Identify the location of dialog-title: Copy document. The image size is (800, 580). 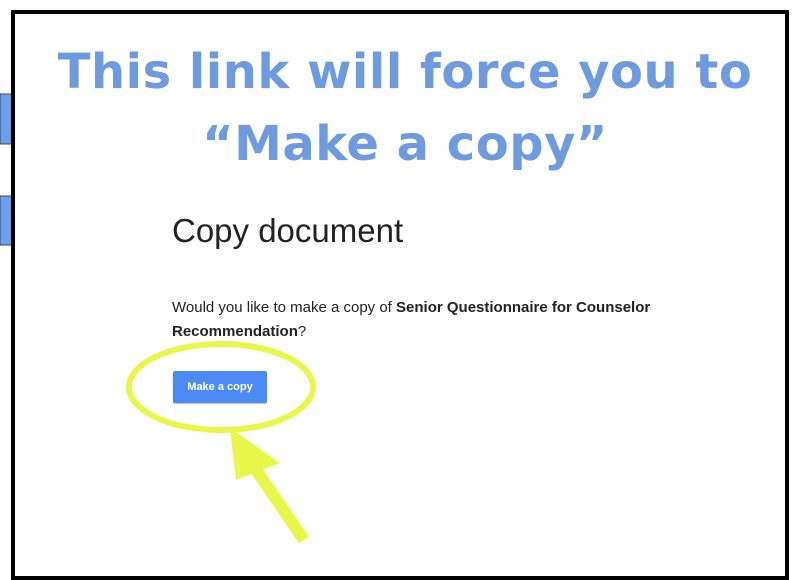
(288, 230).